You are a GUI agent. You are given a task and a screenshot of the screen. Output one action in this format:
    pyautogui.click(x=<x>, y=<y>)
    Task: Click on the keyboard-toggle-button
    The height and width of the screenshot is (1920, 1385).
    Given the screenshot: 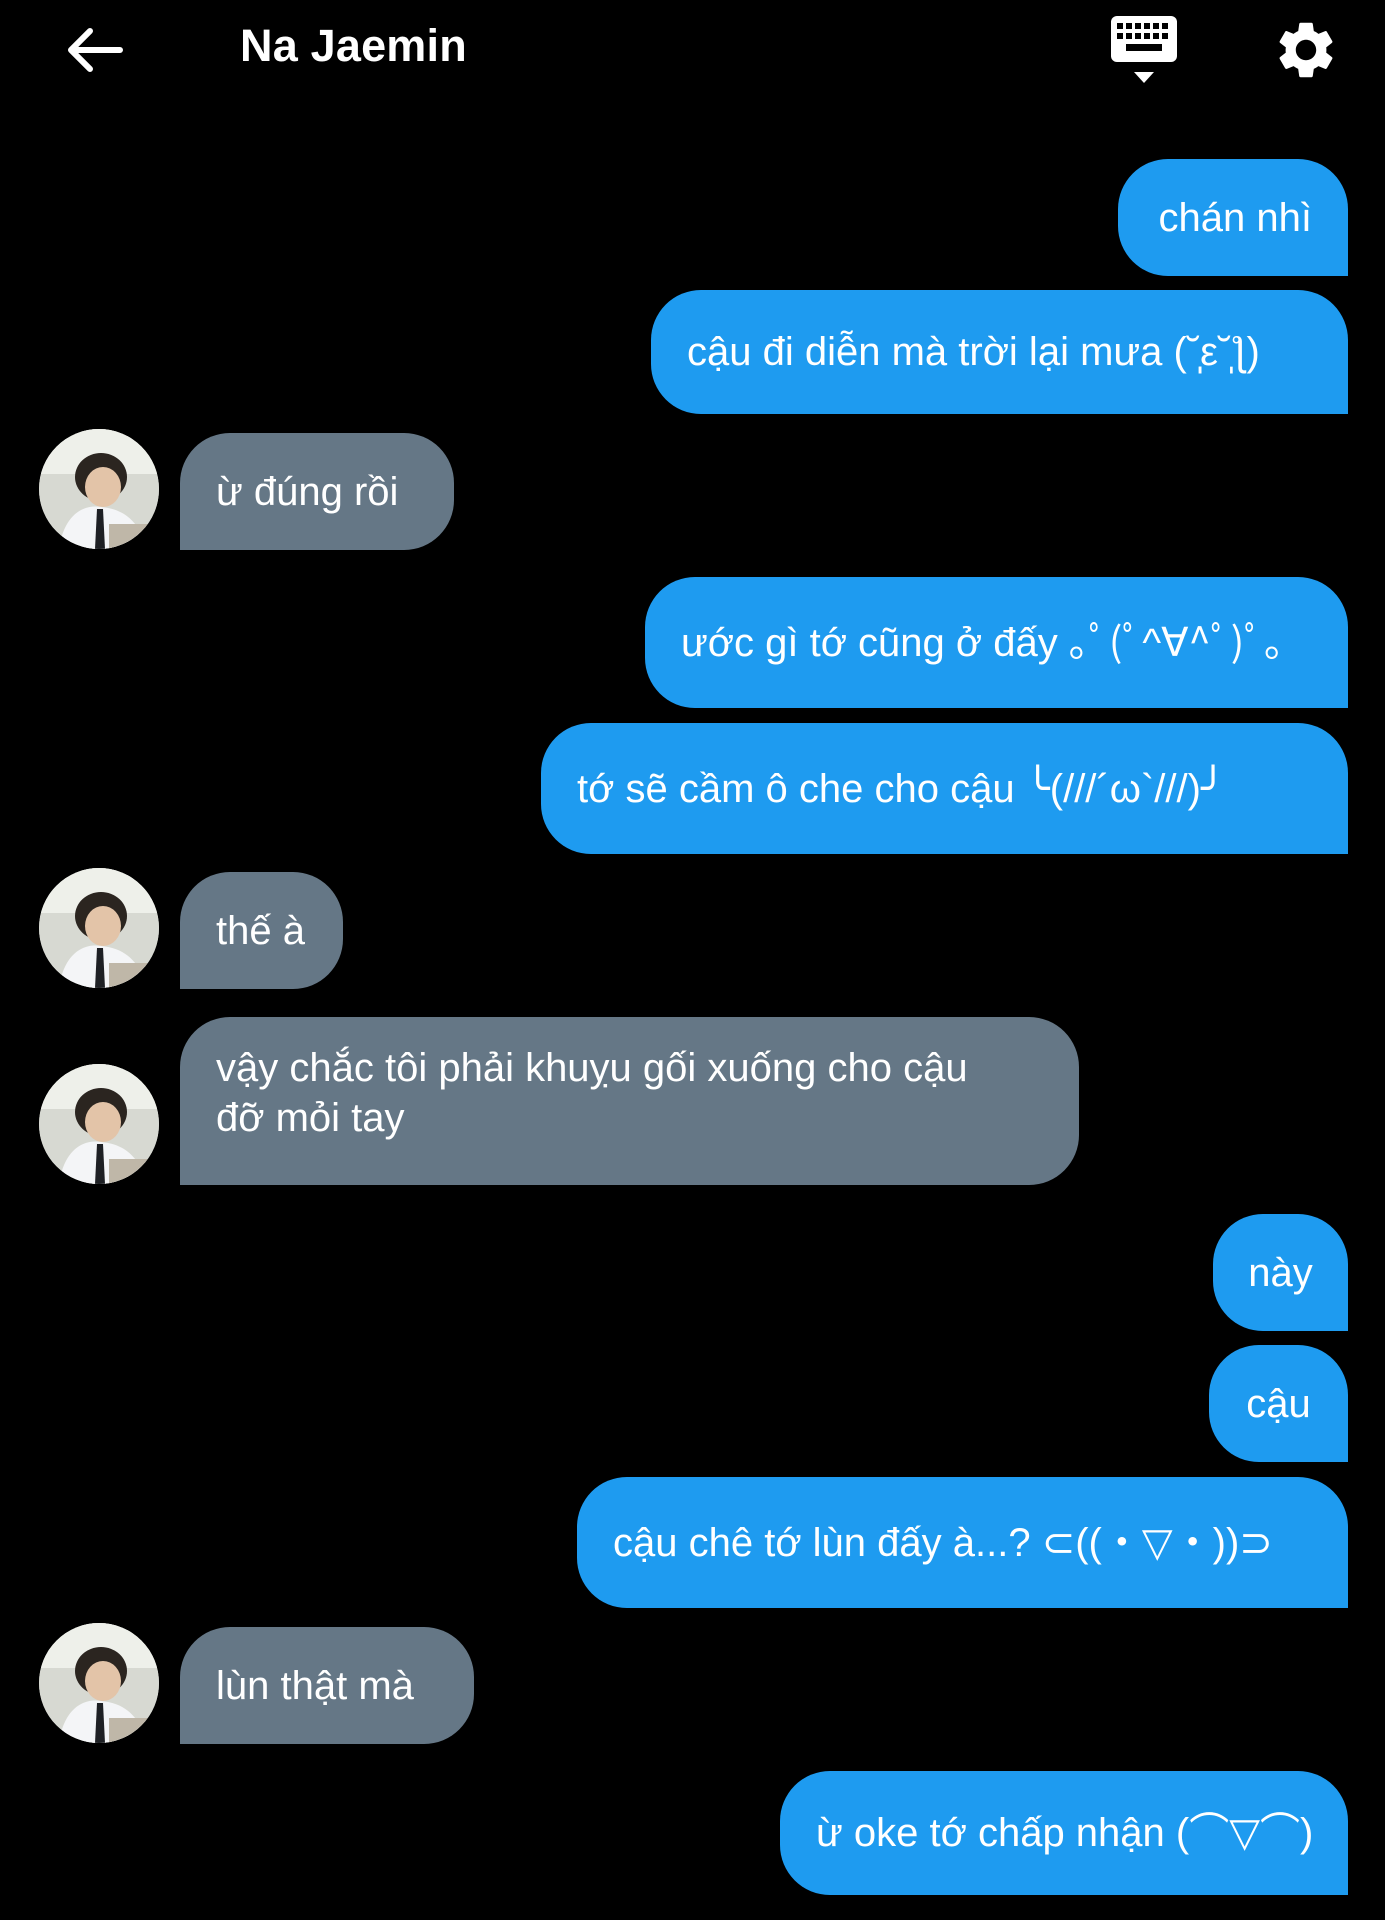 What is the action you would take?
    pyautogui.click(x=1144, y=50)
    